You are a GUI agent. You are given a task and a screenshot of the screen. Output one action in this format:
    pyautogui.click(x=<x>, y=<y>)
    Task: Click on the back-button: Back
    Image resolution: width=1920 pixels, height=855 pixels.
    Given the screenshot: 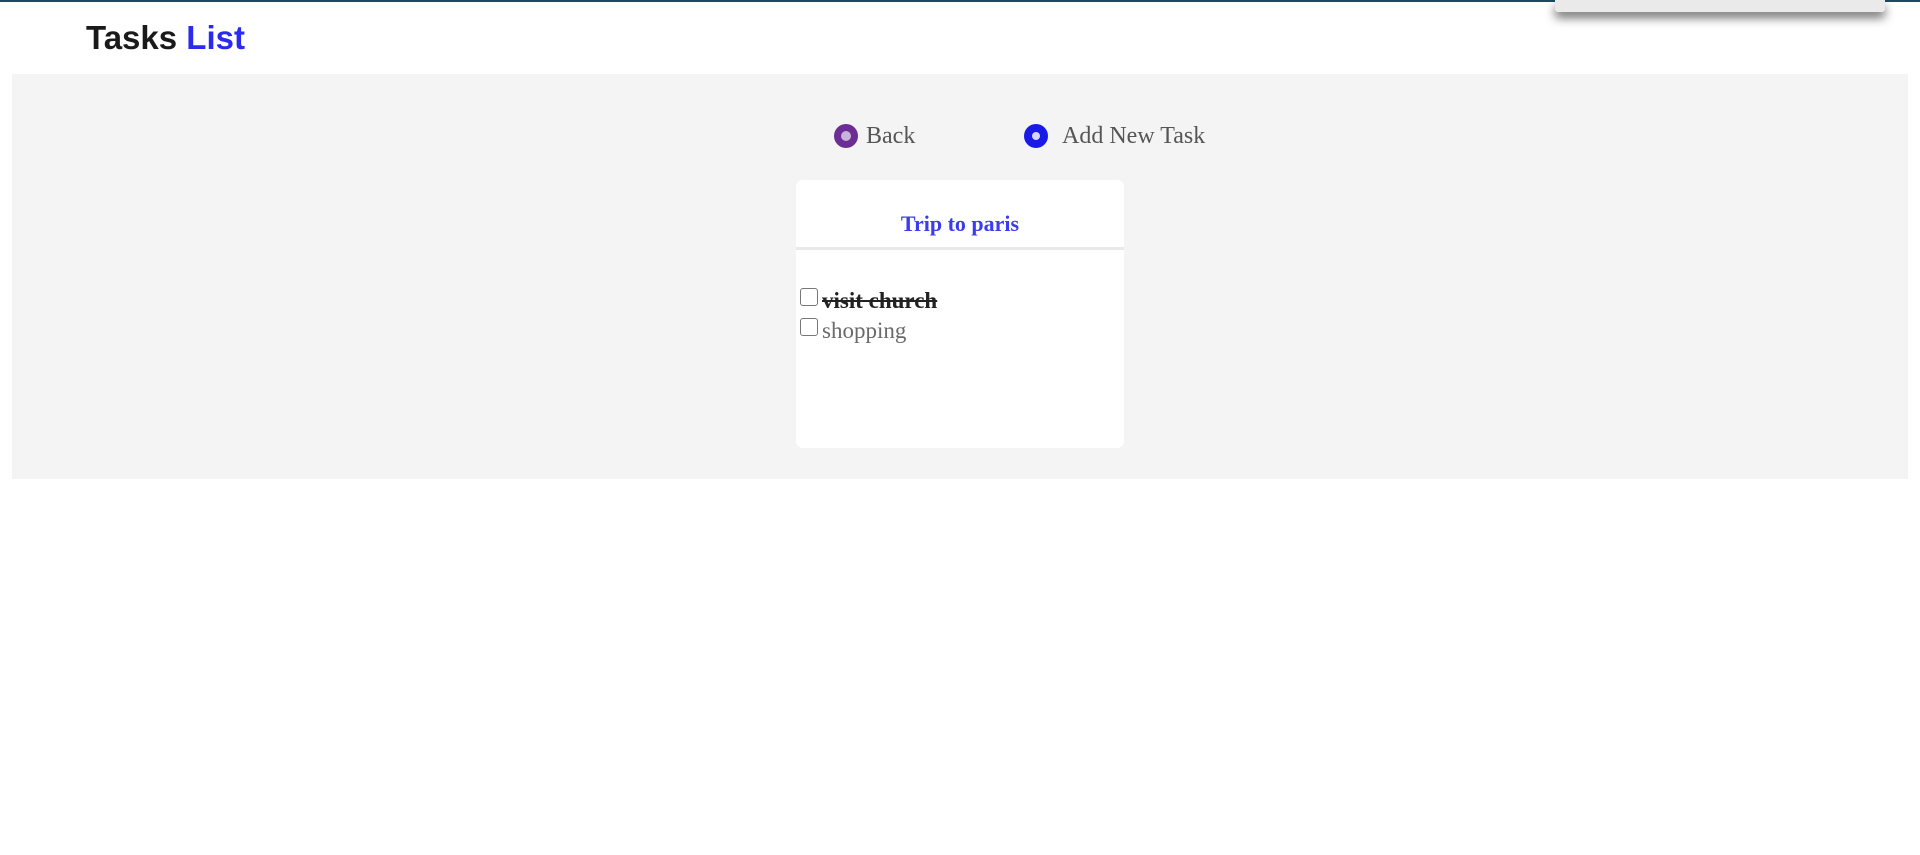 What is the action you would take?
    pyautogui.click(x=874, y=136)
    